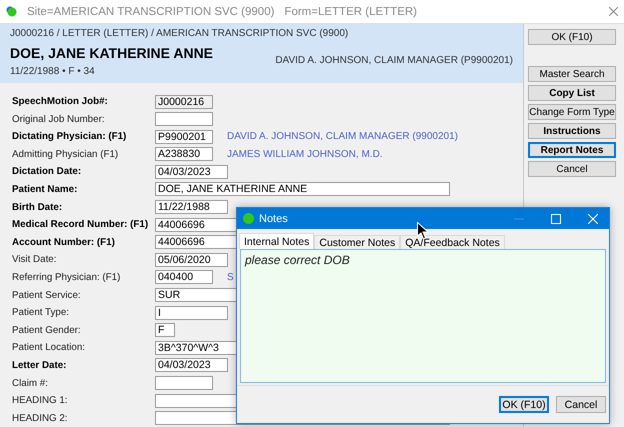  Describe the element at coordinates (184, 101) in the screenshot. I see `input-field: J0000216` at that location.